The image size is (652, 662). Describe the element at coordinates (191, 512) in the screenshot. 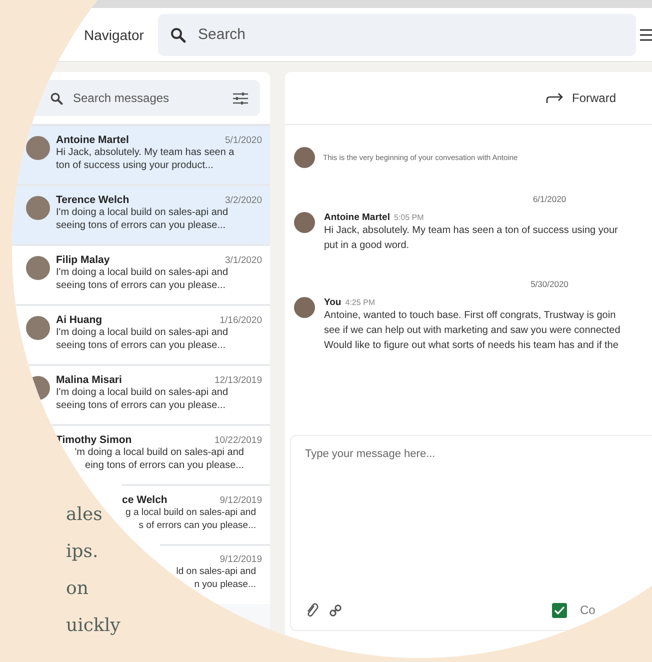

I see `message-preview: g a local build on sales-api and` at that location.